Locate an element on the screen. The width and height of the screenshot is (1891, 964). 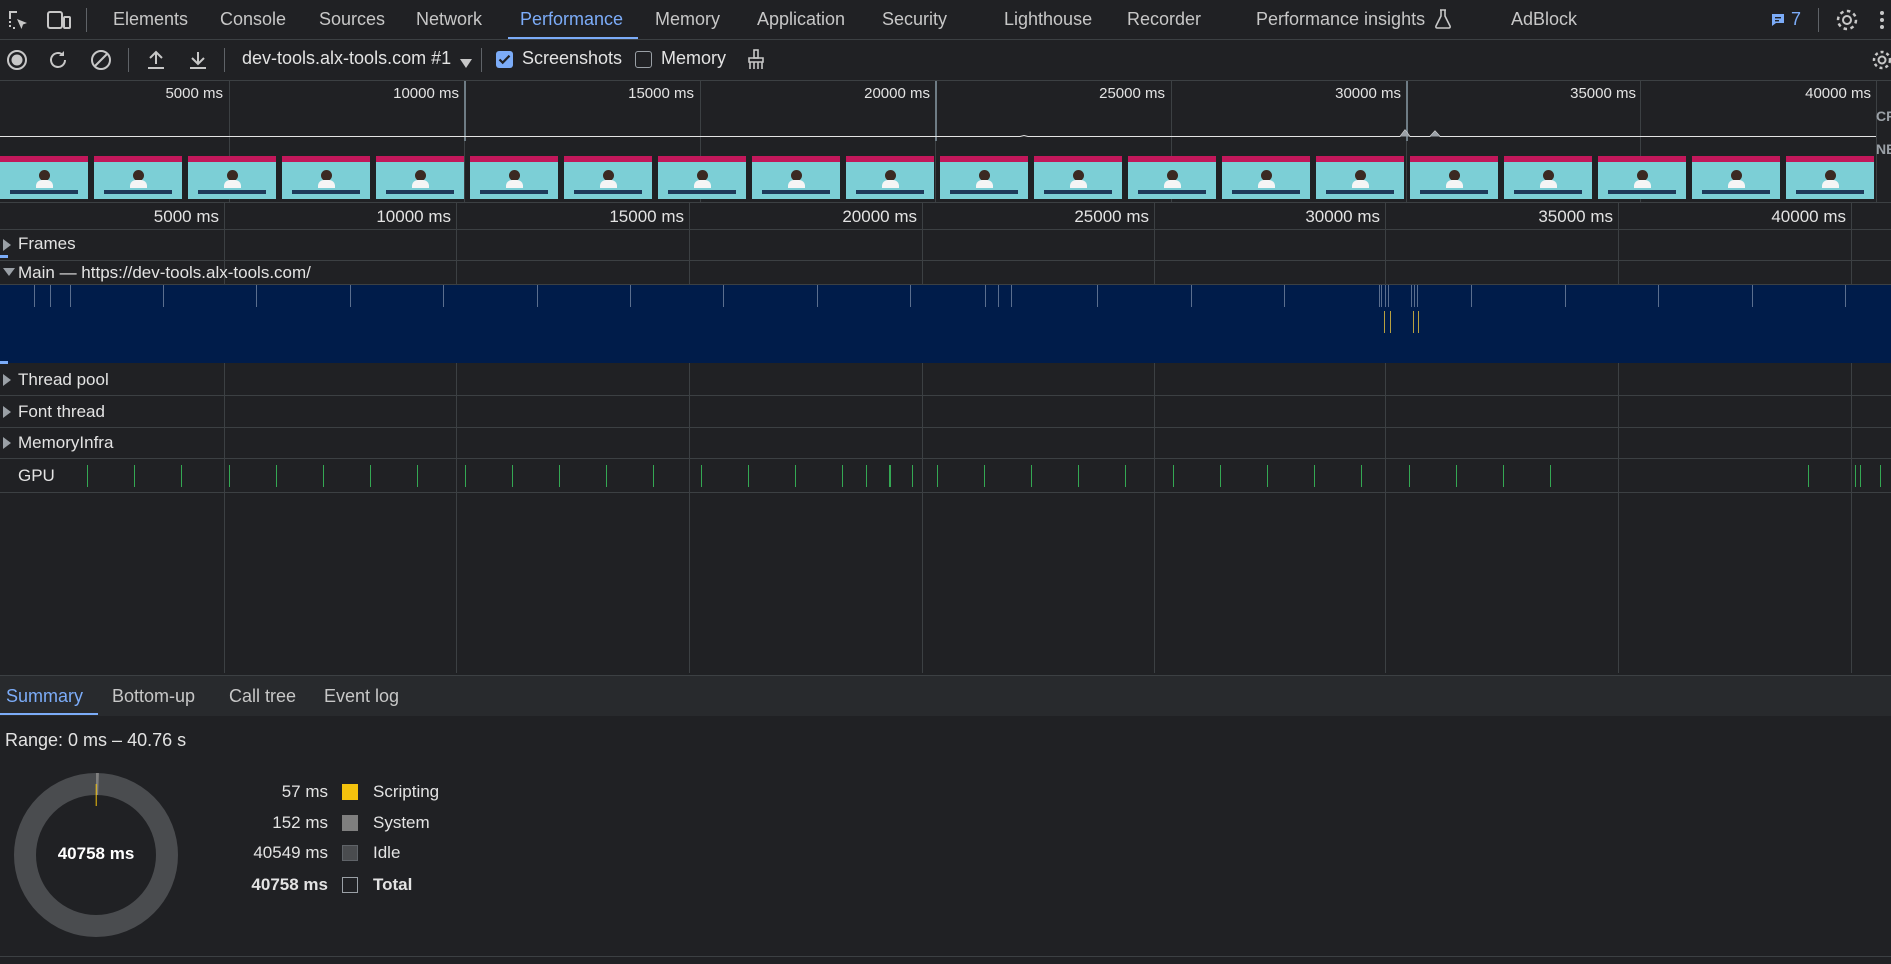
clear-icon is located at coordinates (101, 60).